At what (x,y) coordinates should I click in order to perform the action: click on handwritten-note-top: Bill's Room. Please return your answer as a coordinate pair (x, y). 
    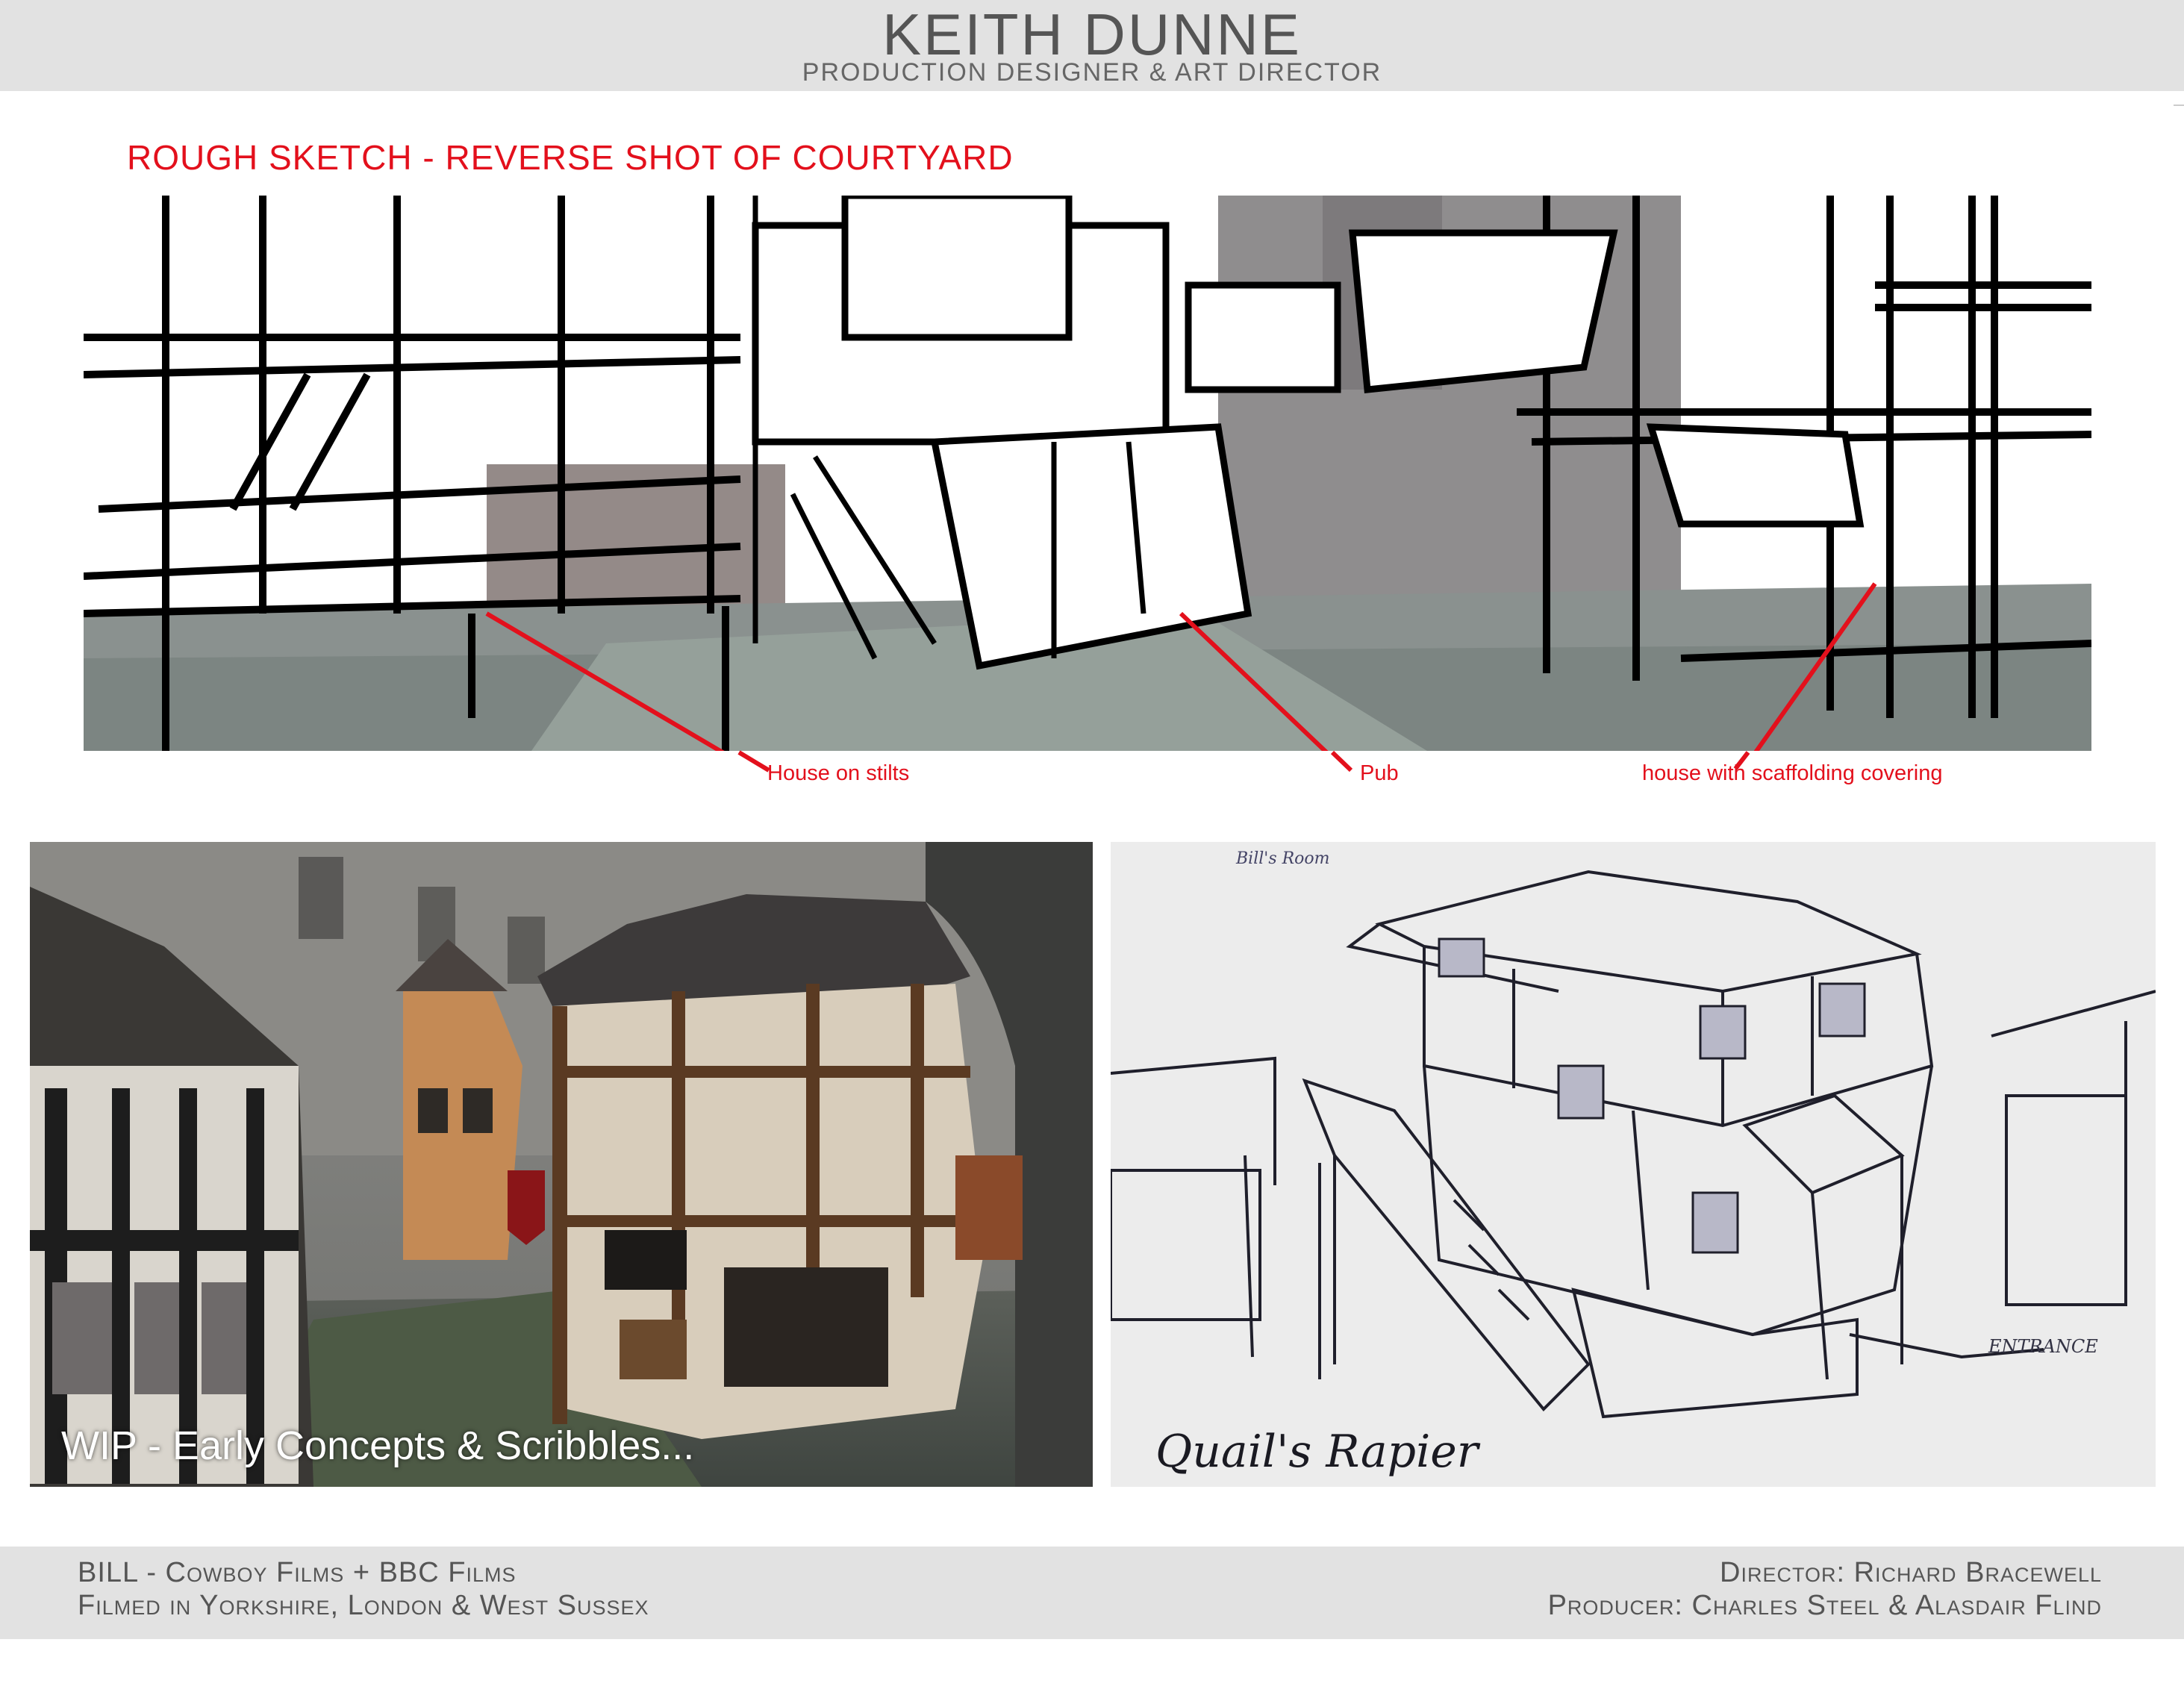
    Looking at the image, I should click on (1283, 858).